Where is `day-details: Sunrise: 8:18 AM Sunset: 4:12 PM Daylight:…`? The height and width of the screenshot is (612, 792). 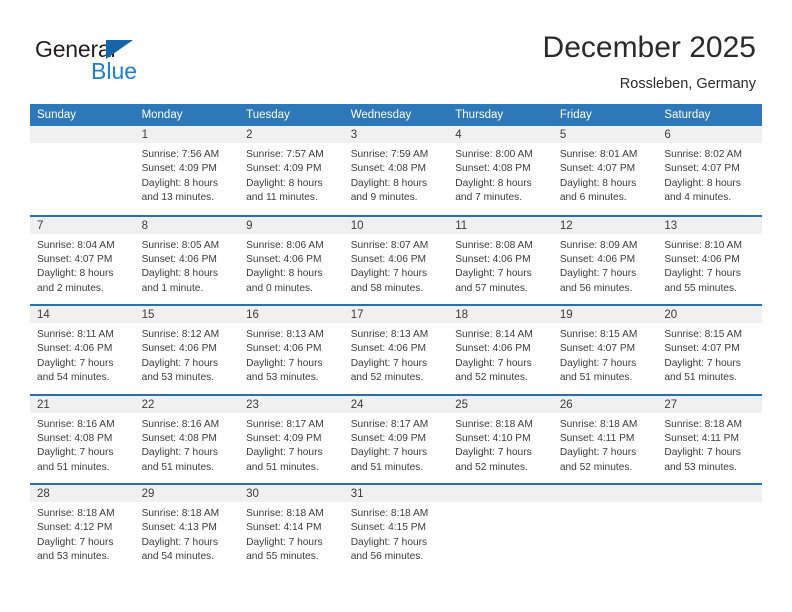
day-details: Sunrise: 8:18 AM Sunset: 4:12 PM Daylight:… is located at coordinates (82, 533).